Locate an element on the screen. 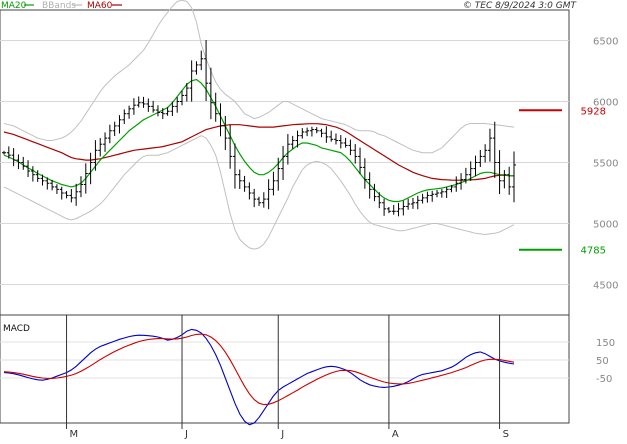  x-tick-label: S is located at coordinates (506, 434).